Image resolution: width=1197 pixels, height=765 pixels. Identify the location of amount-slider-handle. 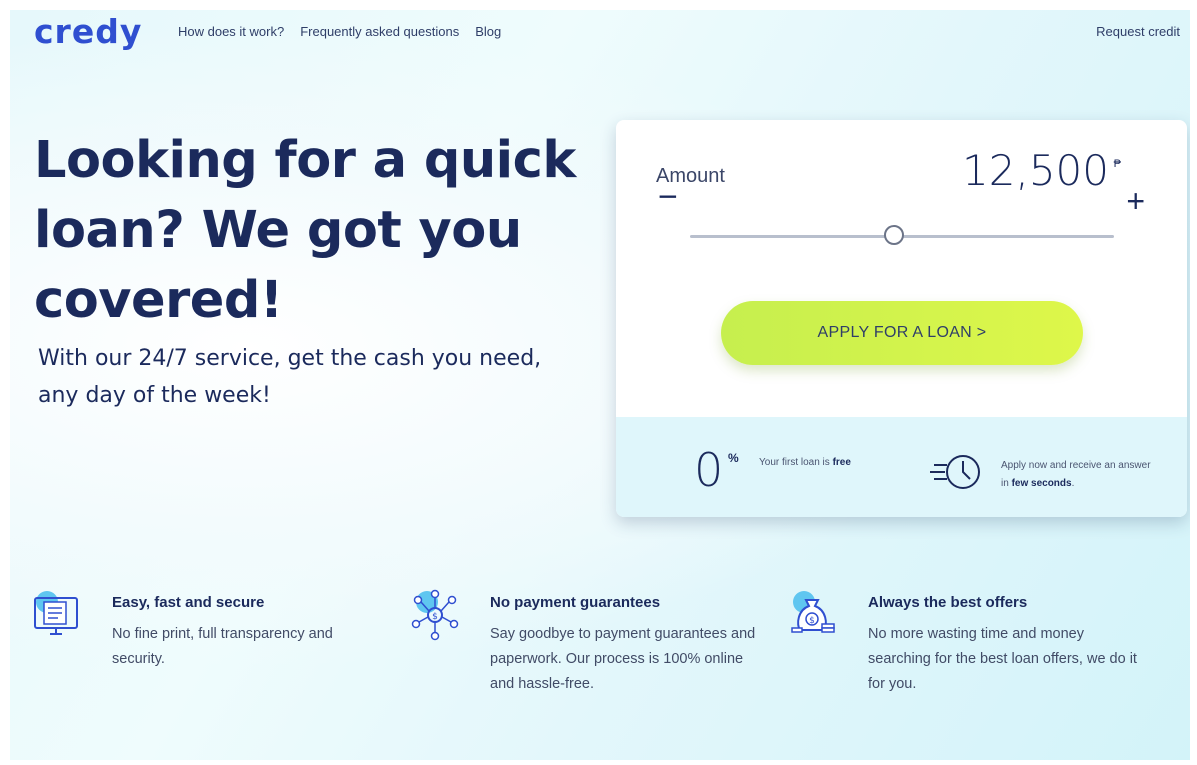
(893, 235).